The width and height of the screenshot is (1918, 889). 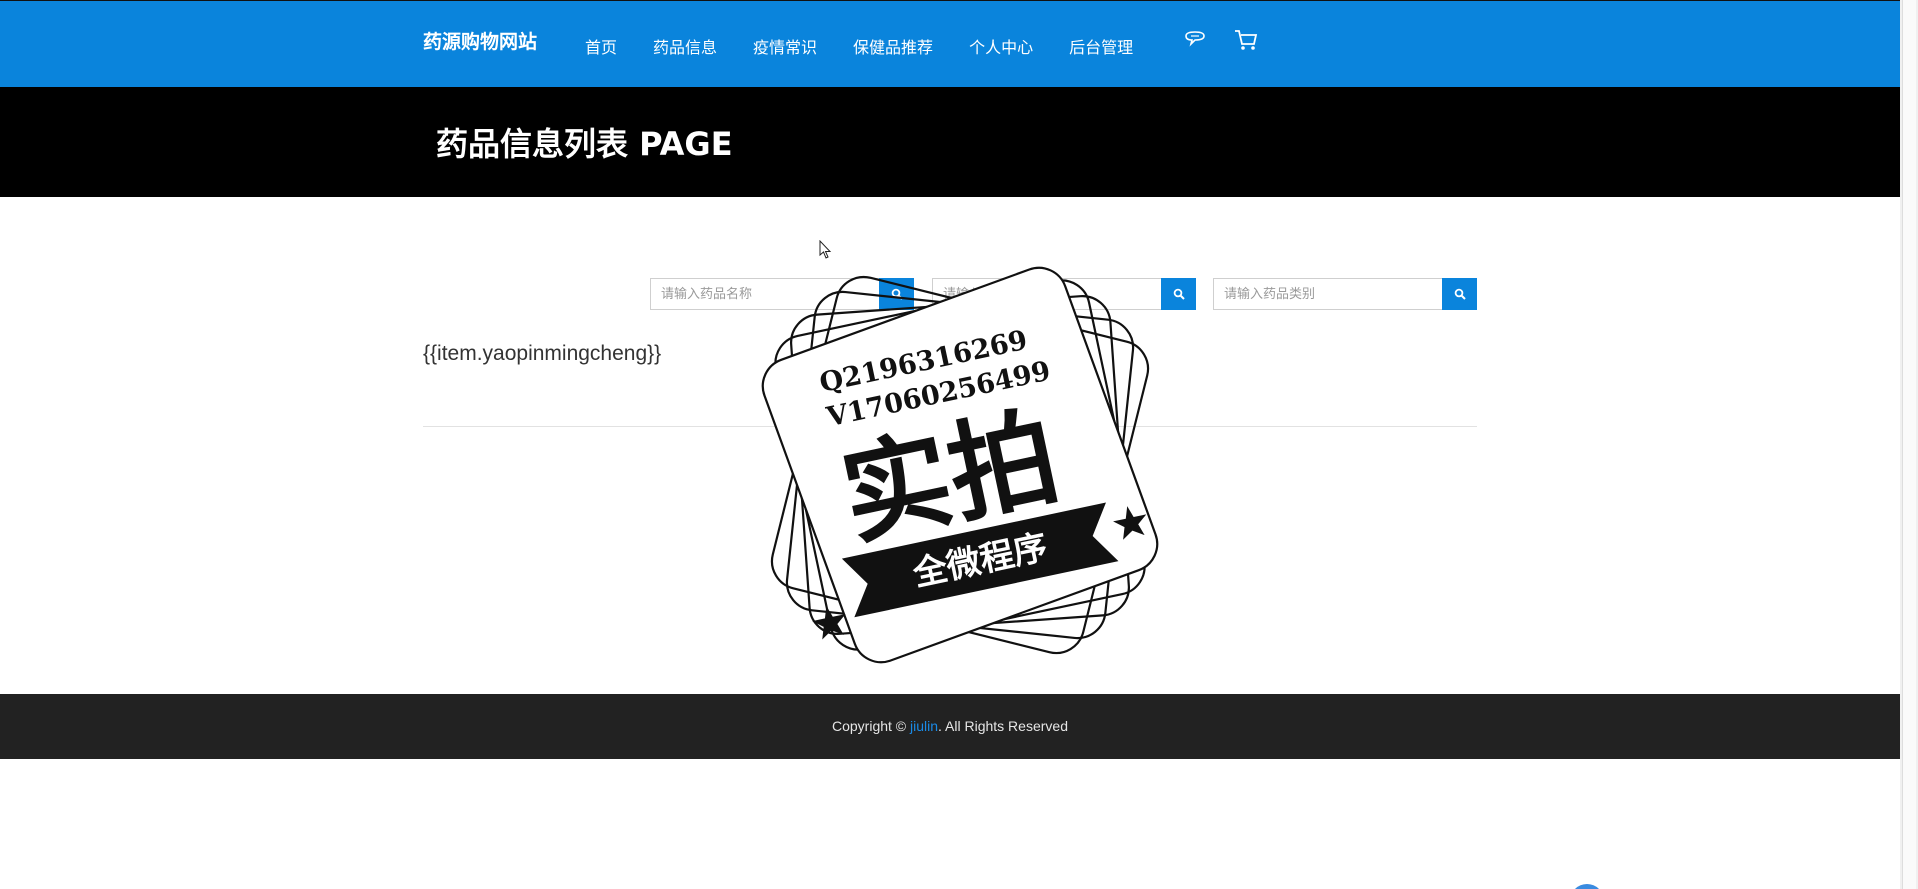 What do you see at coordinates (924, 726) in the screenshot?
I see `copyright-link: jiulin` at bounding box center [924, 726].